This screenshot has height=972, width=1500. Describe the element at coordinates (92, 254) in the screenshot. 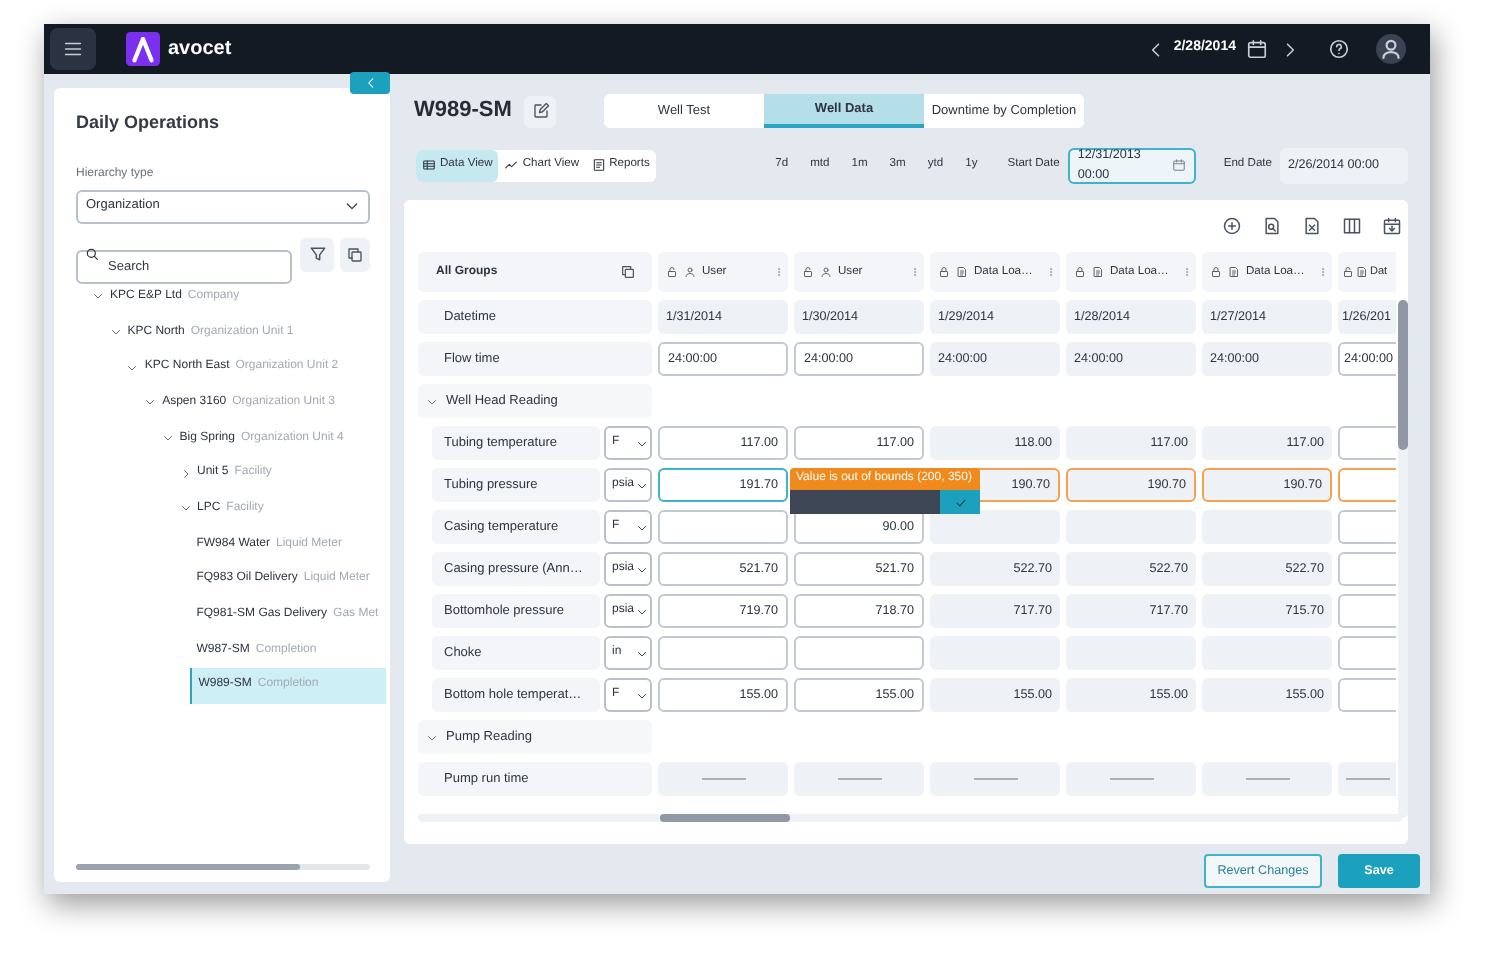

I see `search-icon` at that location.